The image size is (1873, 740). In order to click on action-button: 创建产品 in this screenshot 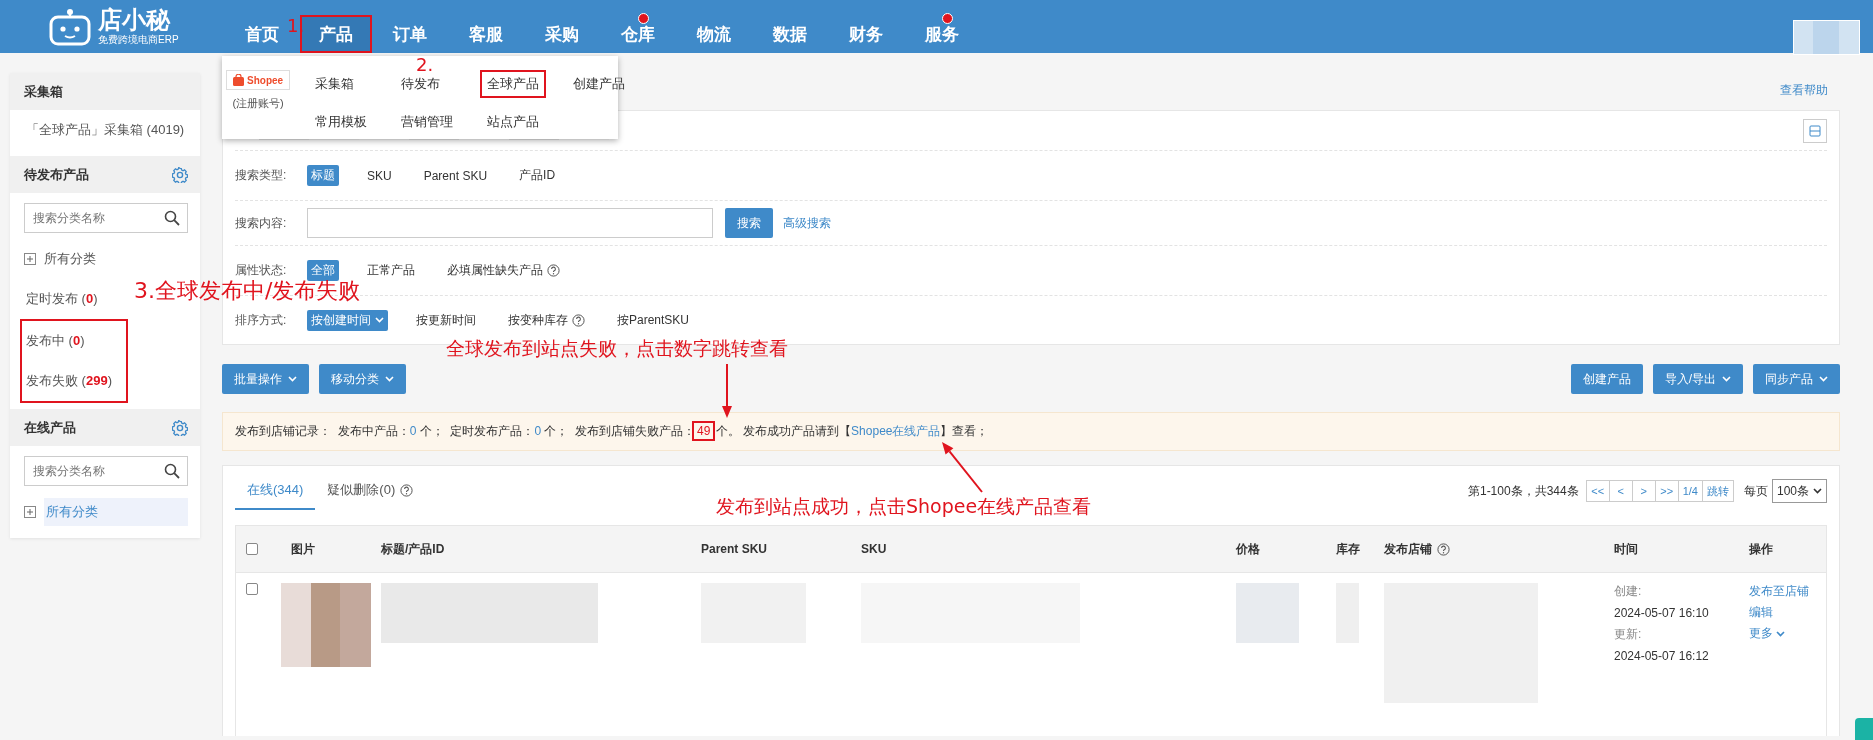, I will do `click(1606, 379)`.